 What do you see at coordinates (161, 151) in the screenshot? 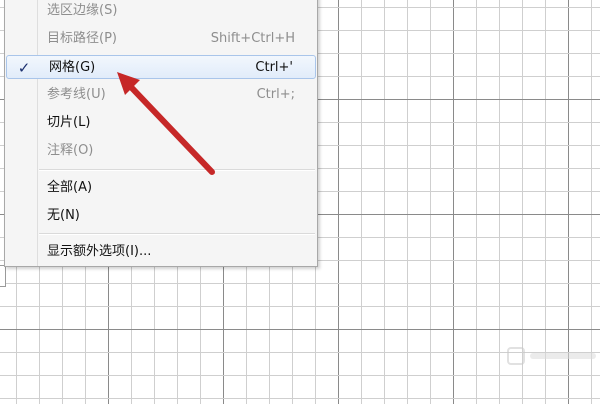
I see `menu-item-notes: 注释(O)` at bounding box center [161, 151].